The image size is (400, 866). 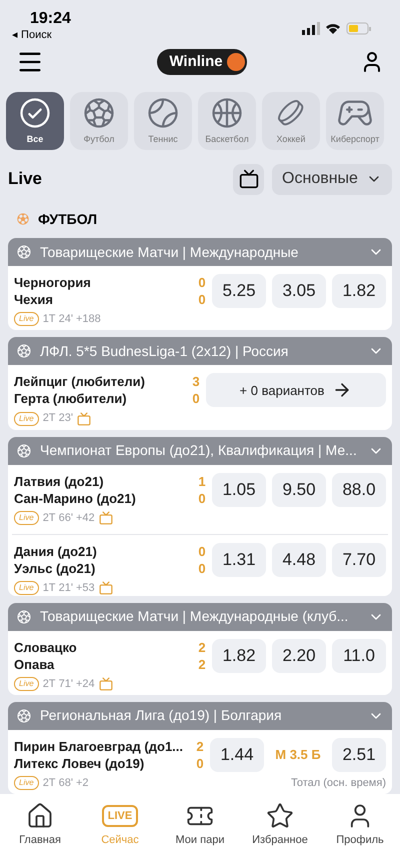 What do you see at coordinates (75, 498) in the screenshot?
I see `team-name: Сан-Марино (до21)` at bounding box center [75, 498].